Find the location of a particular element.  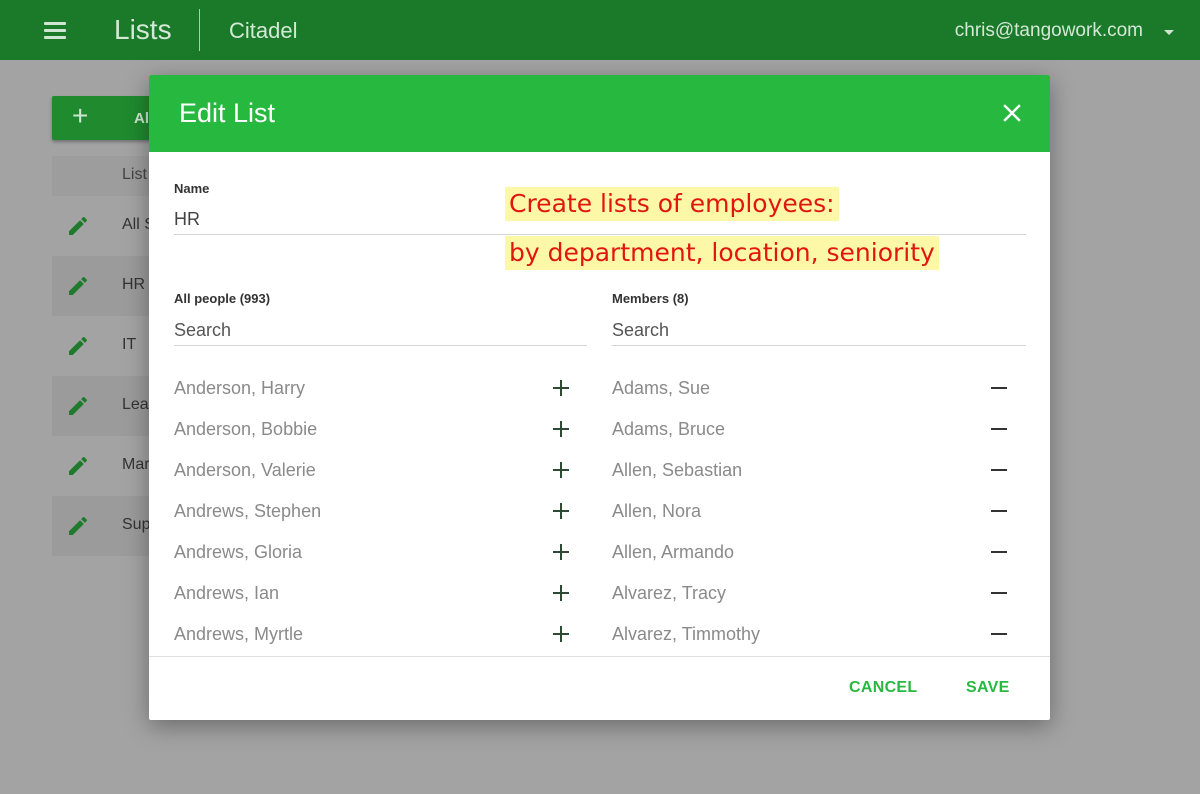

person-list-item: Andrews, Gloria is located at coordinates (374, 560).